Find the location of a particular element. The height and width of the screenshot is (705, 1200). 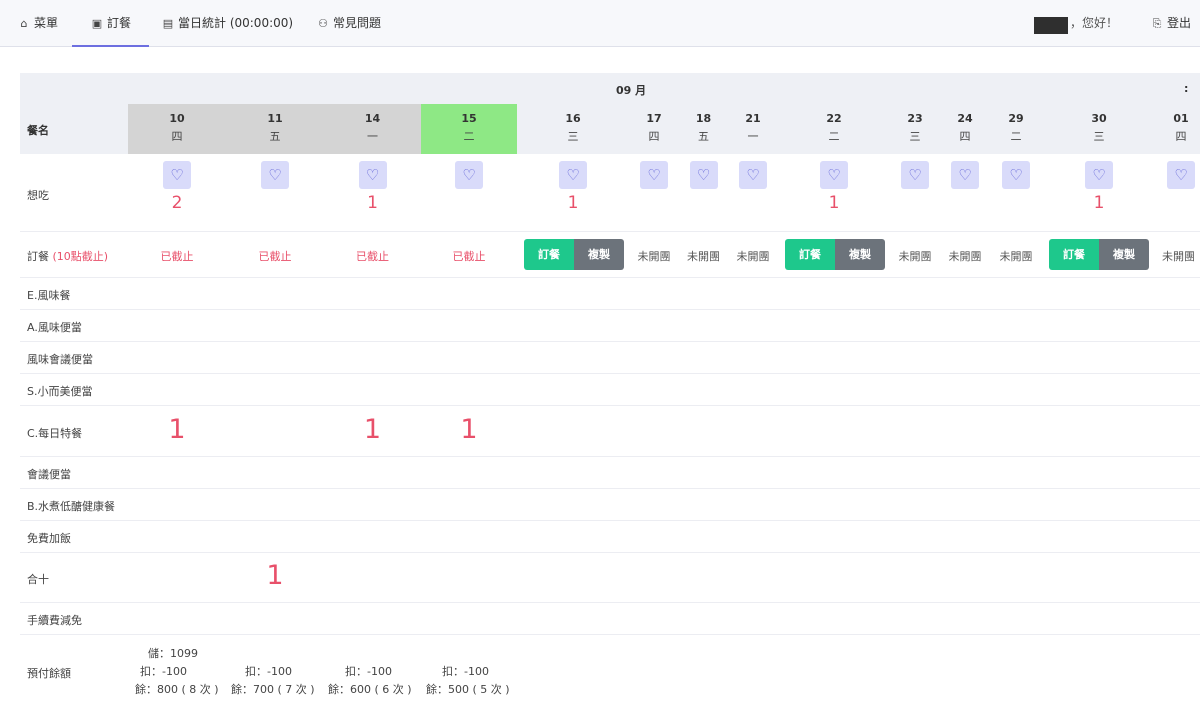

date-column-15: 15 二 is located at coordinates (469, 129).